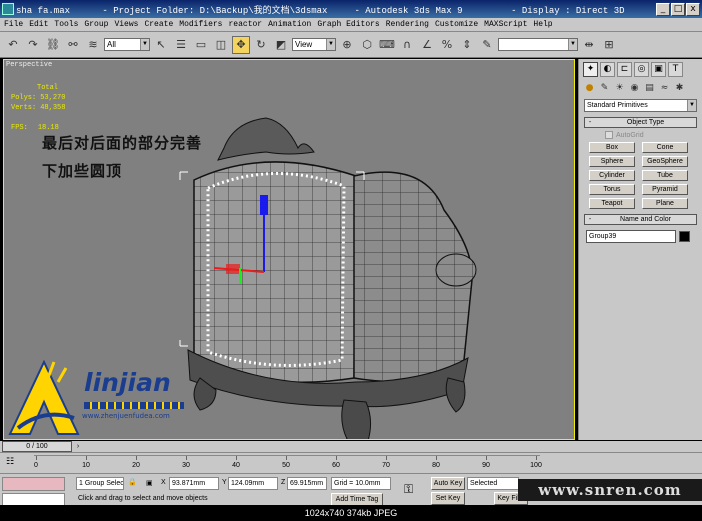 This screenshot has width=702, height=521. Describe the element at coordinates (653, 135) in the screenshot. I see `autogrid-checkbox: AutoGrid` at that location.